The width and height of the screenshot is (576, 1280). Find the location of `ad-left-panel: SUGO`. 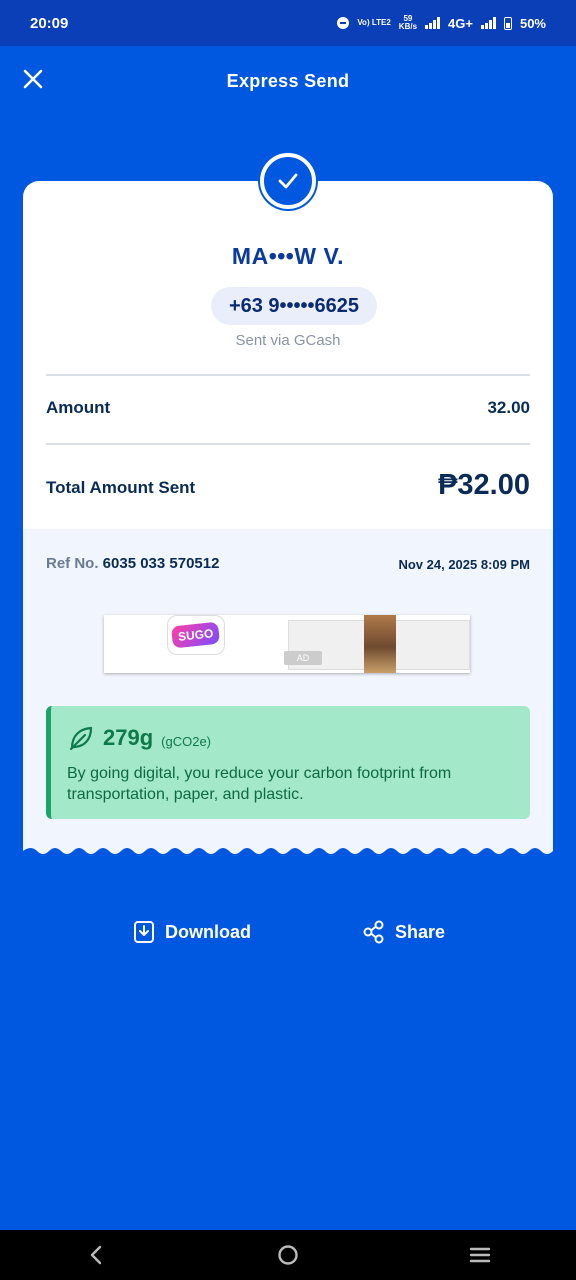

ad-left-panel: SUGO is located at coordinates (196, 644).